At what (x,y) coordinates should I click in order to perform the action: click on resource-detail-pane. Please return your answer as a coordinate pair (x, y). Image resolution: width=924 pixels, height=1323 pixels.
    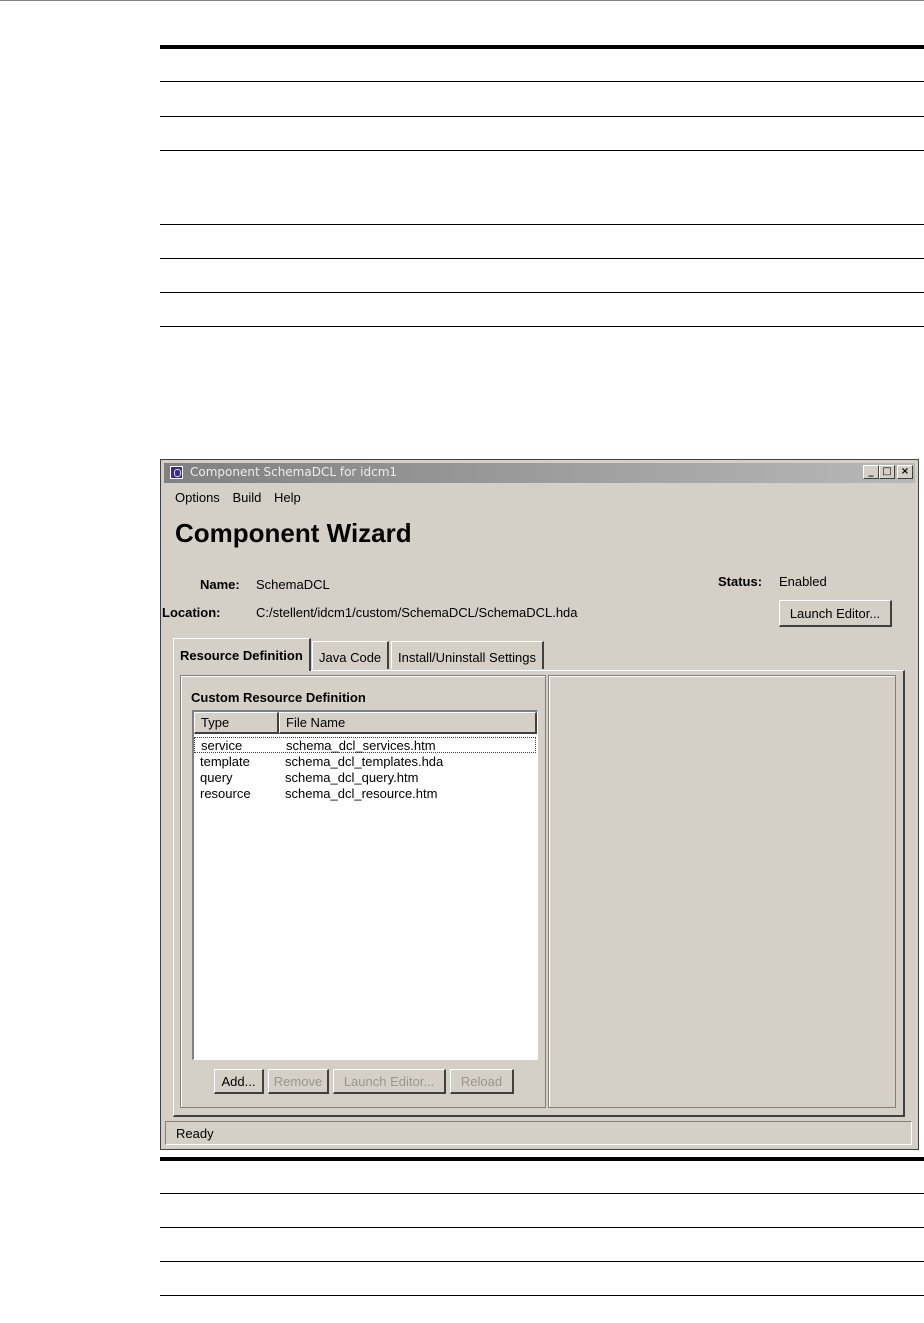
    Looking at the image, I should click on (722, 891).